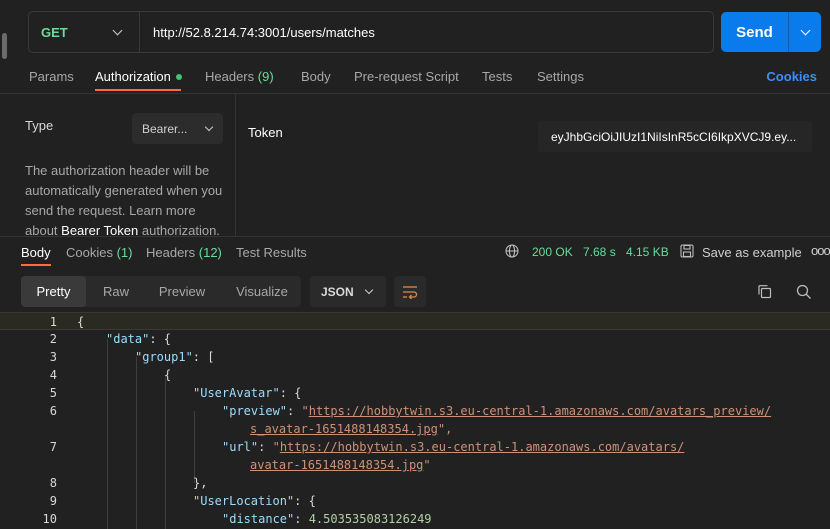  Describe the element at coordinates (99, 229) in the screenshot. I see `bearer-token-link: Bearer Token` at that location.